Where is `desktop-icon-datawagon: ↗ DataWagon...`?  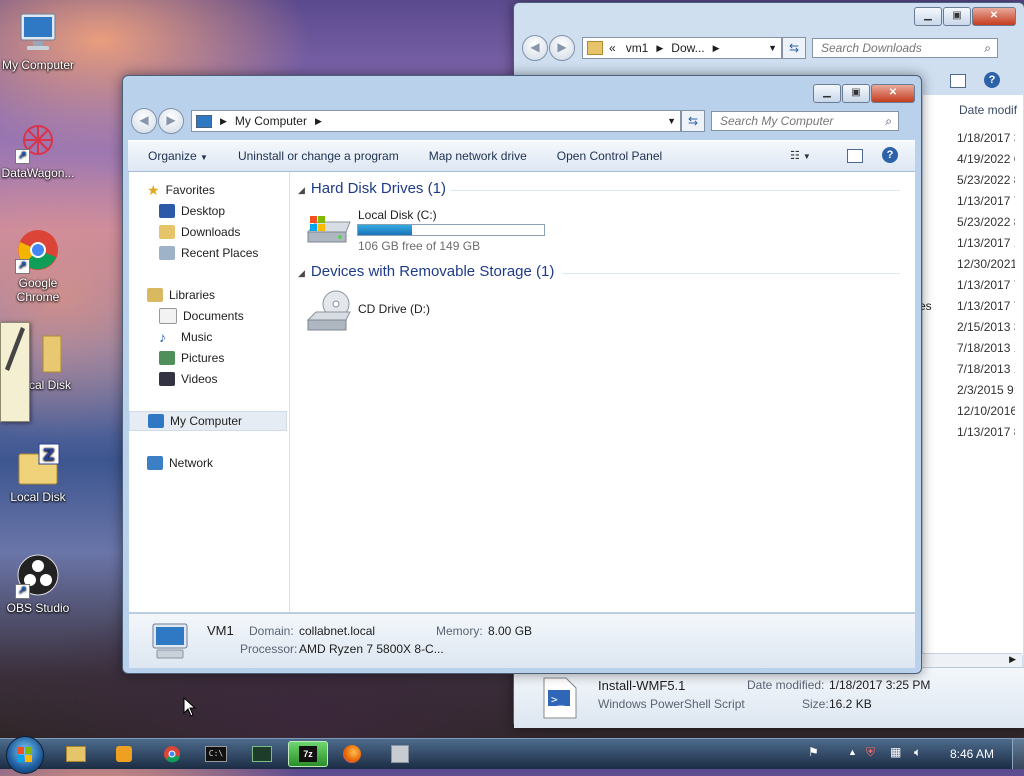
desktop-icon-datawagon: ↗ DataWagon... is located at coordinates (38, 149).